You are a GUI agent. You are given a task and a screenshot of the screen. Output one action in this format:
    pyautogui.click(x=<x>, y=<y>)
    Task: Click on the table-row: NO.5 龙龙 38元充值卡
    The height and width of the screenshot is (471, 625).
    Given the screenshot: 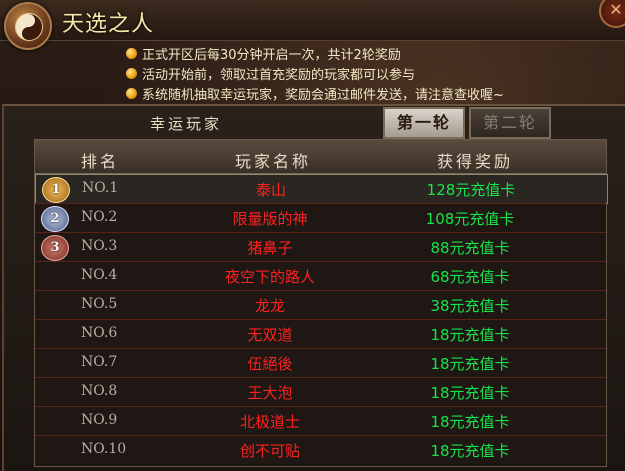 What is the action you would take?
    pyautogui.click(x=320, y=304)
    